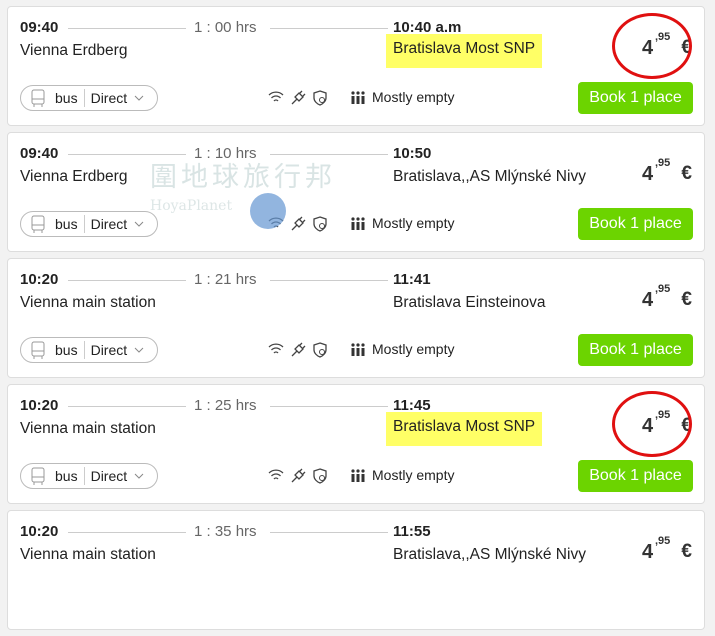 This screenshot has height=636, width=715. What do you see at coordinates (412, 279) in the screenshot?
I see `arrival-time: 11:41` at bounding box center [412, 279].